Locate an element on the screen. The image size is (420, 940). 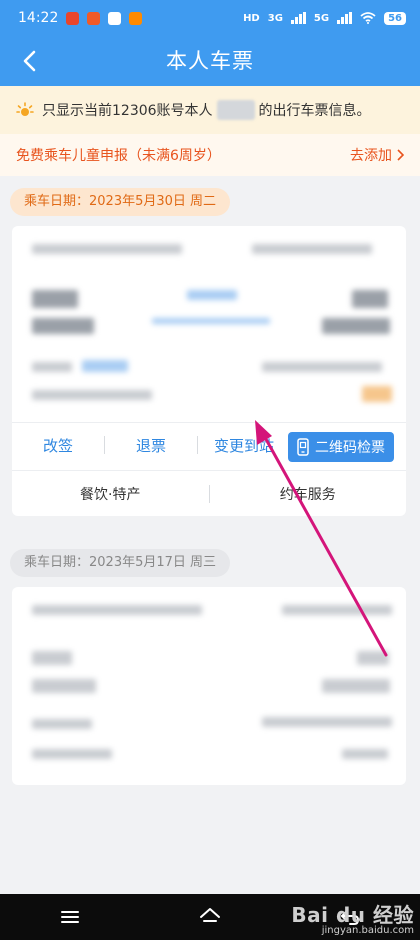
add-child-link: 去添加 is located at coordinates (377, 155).